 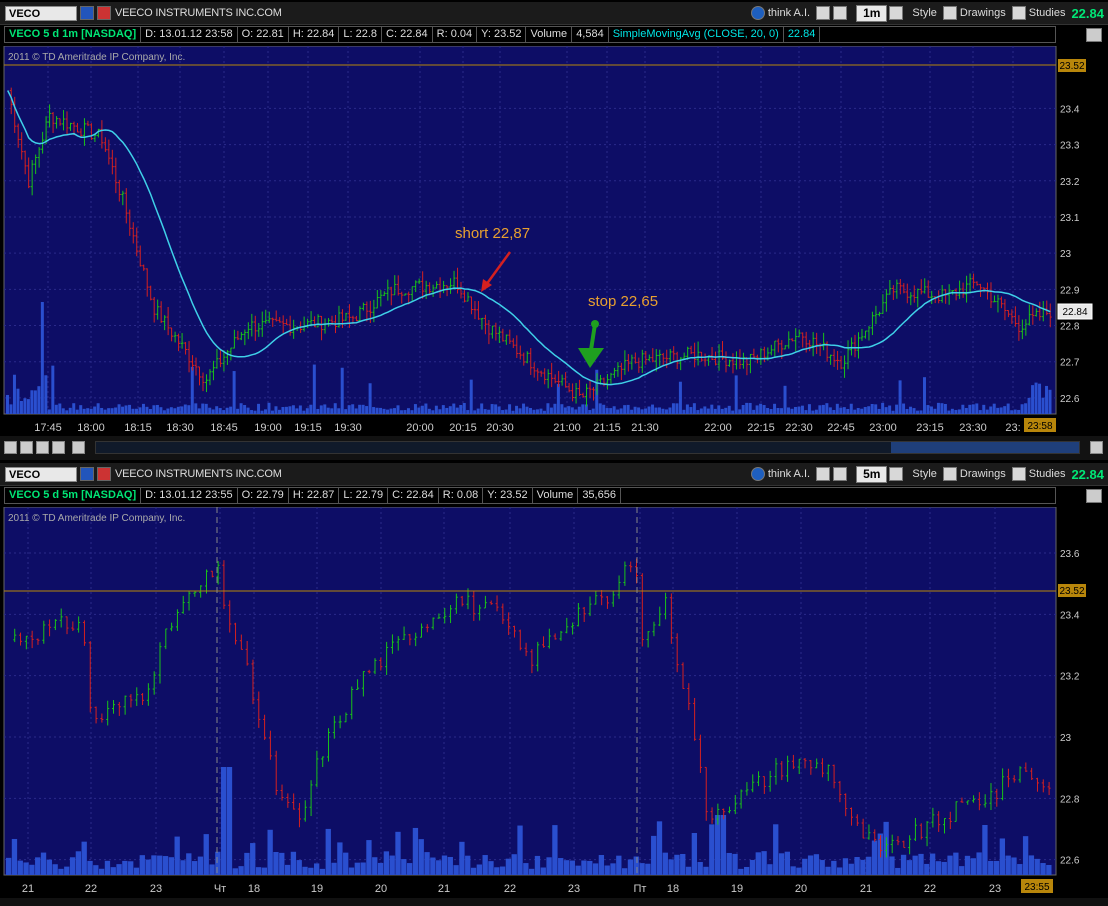 What do you see at coordinates (780, 13) in the screenshot?
I see `think-ai-button: think A.I.` at bounding box center [780, 13].